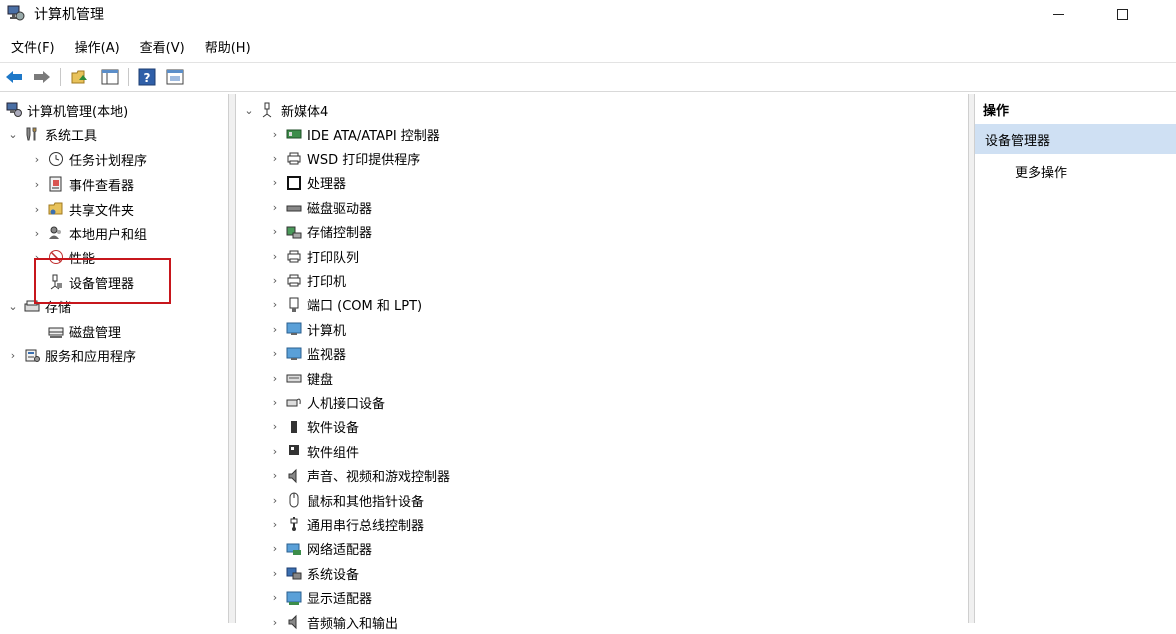 The image size is (1176, 634). What do you see at coordinates (320, 380) in the screenshot?
I see `device-category-label: 键盘` at bounding box center [320, 380].